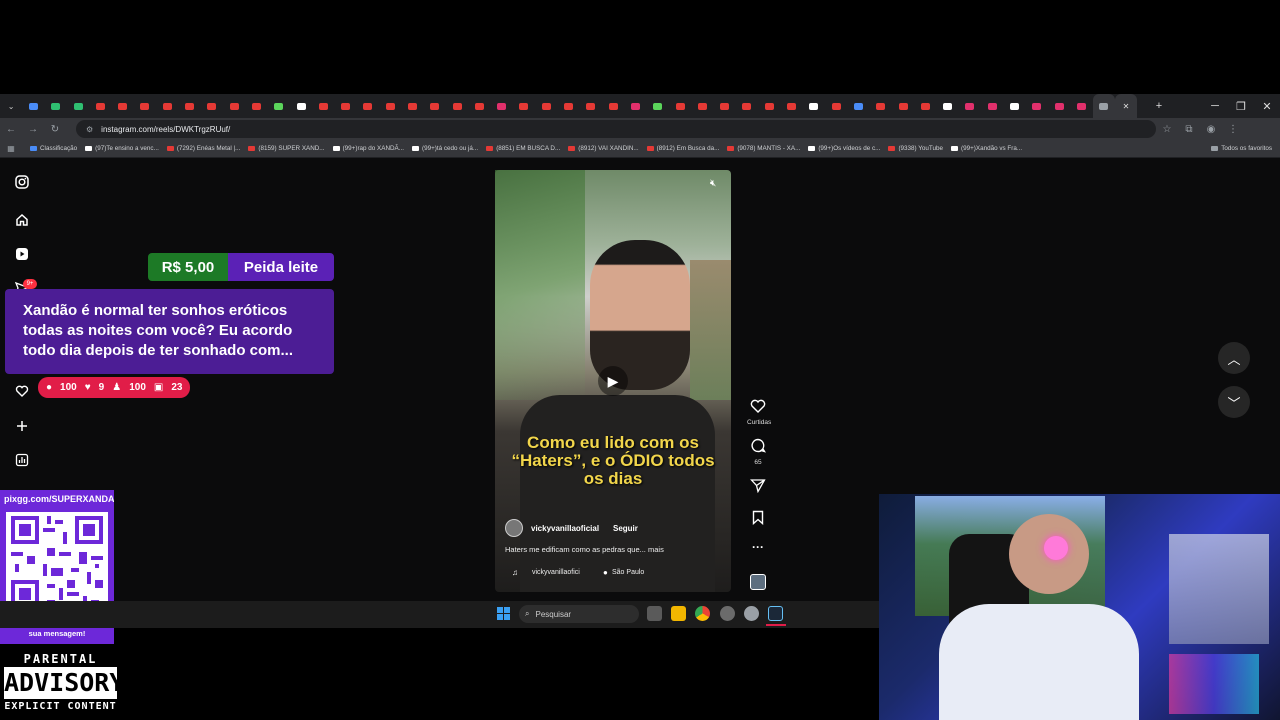  I want to click on profile-avatar: ◉, so click(1211, 129).